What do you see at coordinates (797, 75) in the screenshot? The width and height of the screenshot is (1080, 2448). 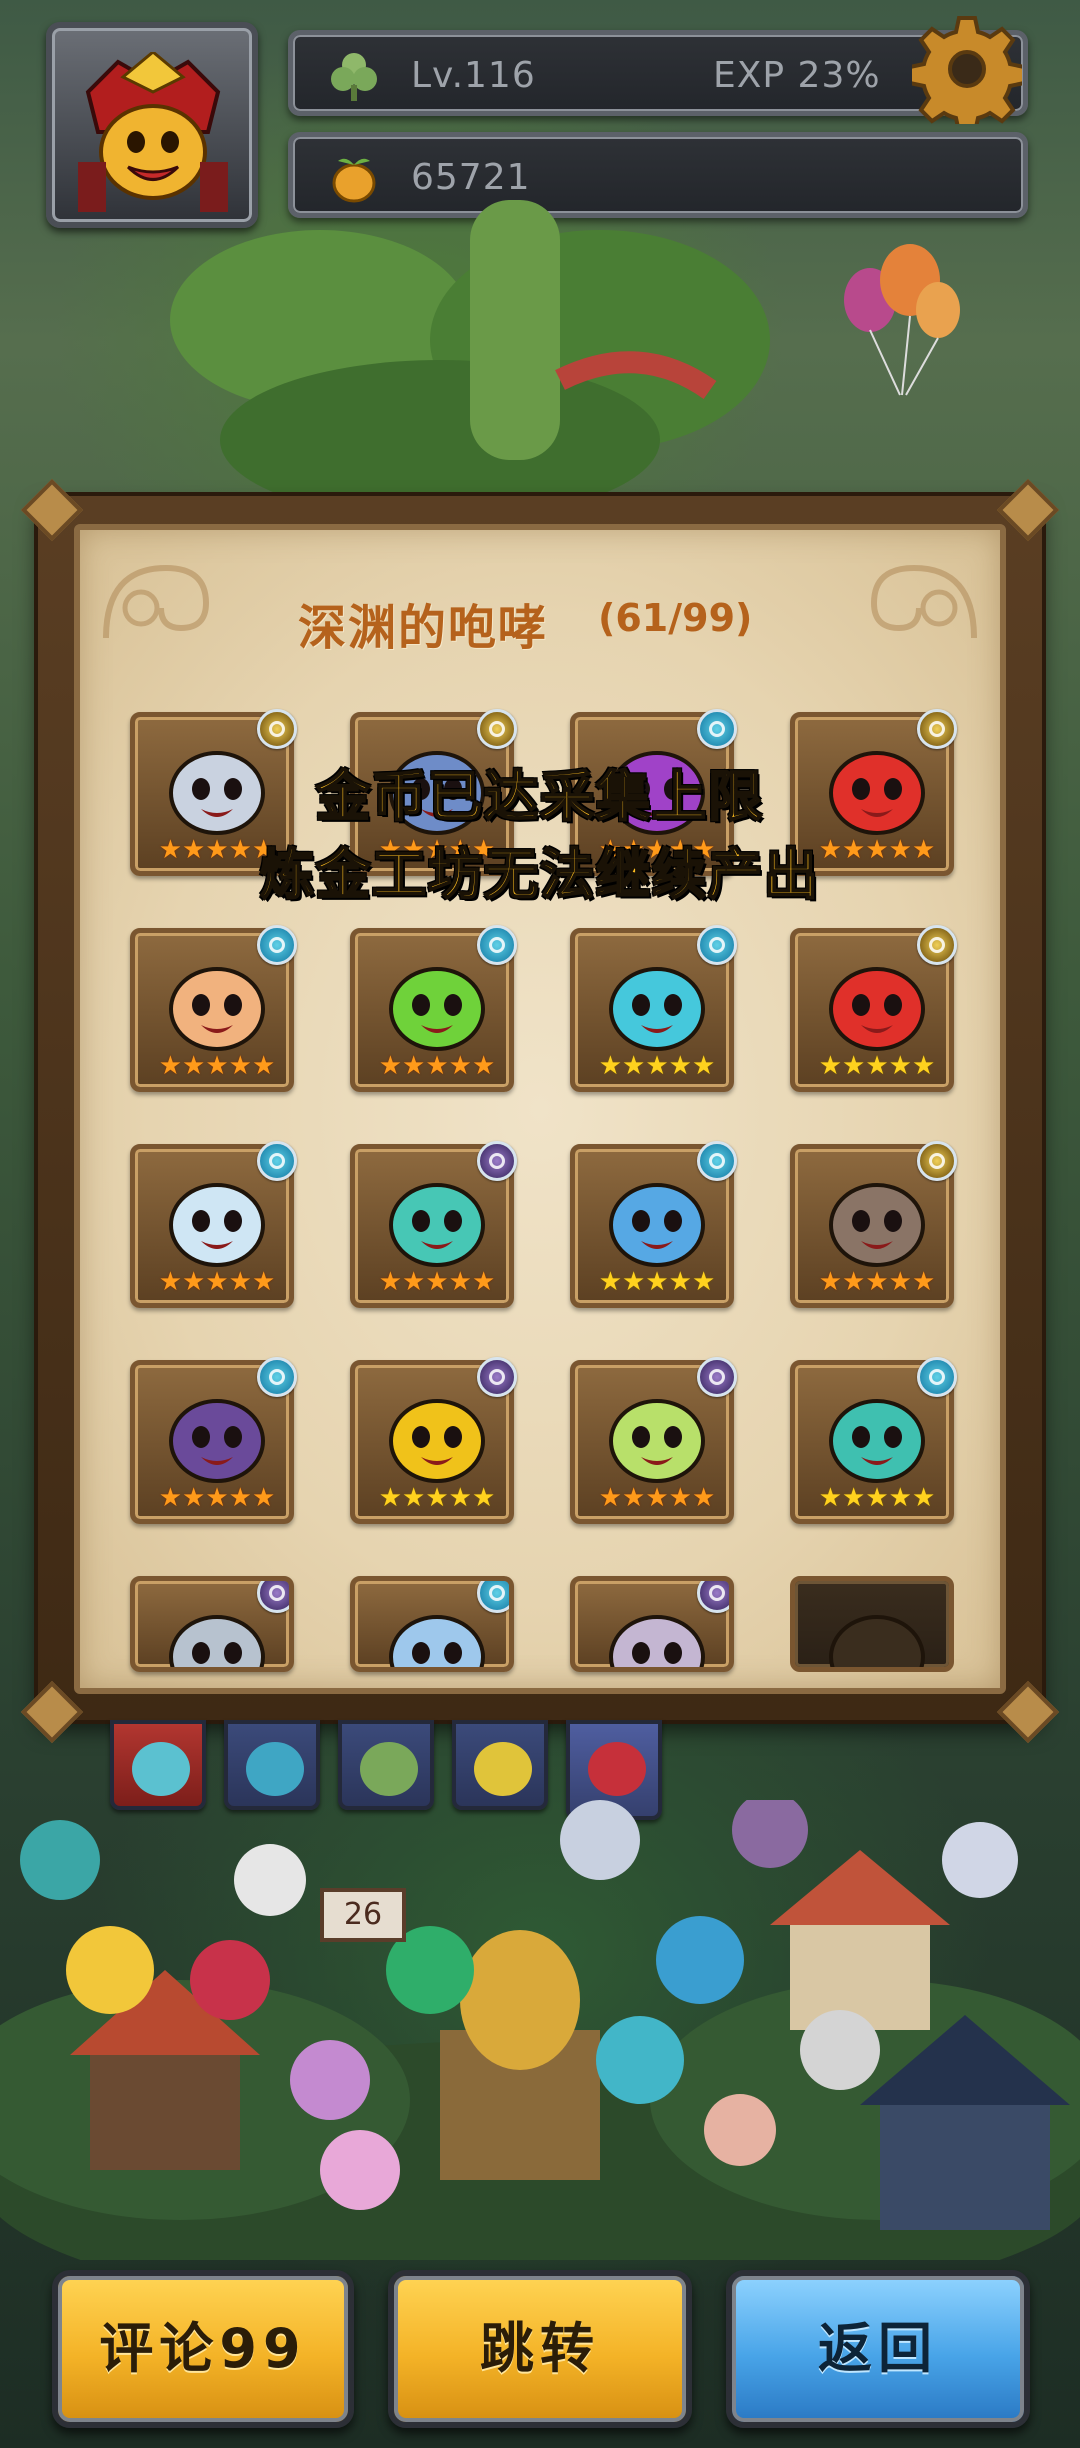 I see `exp-label: EXP 23%` at bounding box center [797, 75].